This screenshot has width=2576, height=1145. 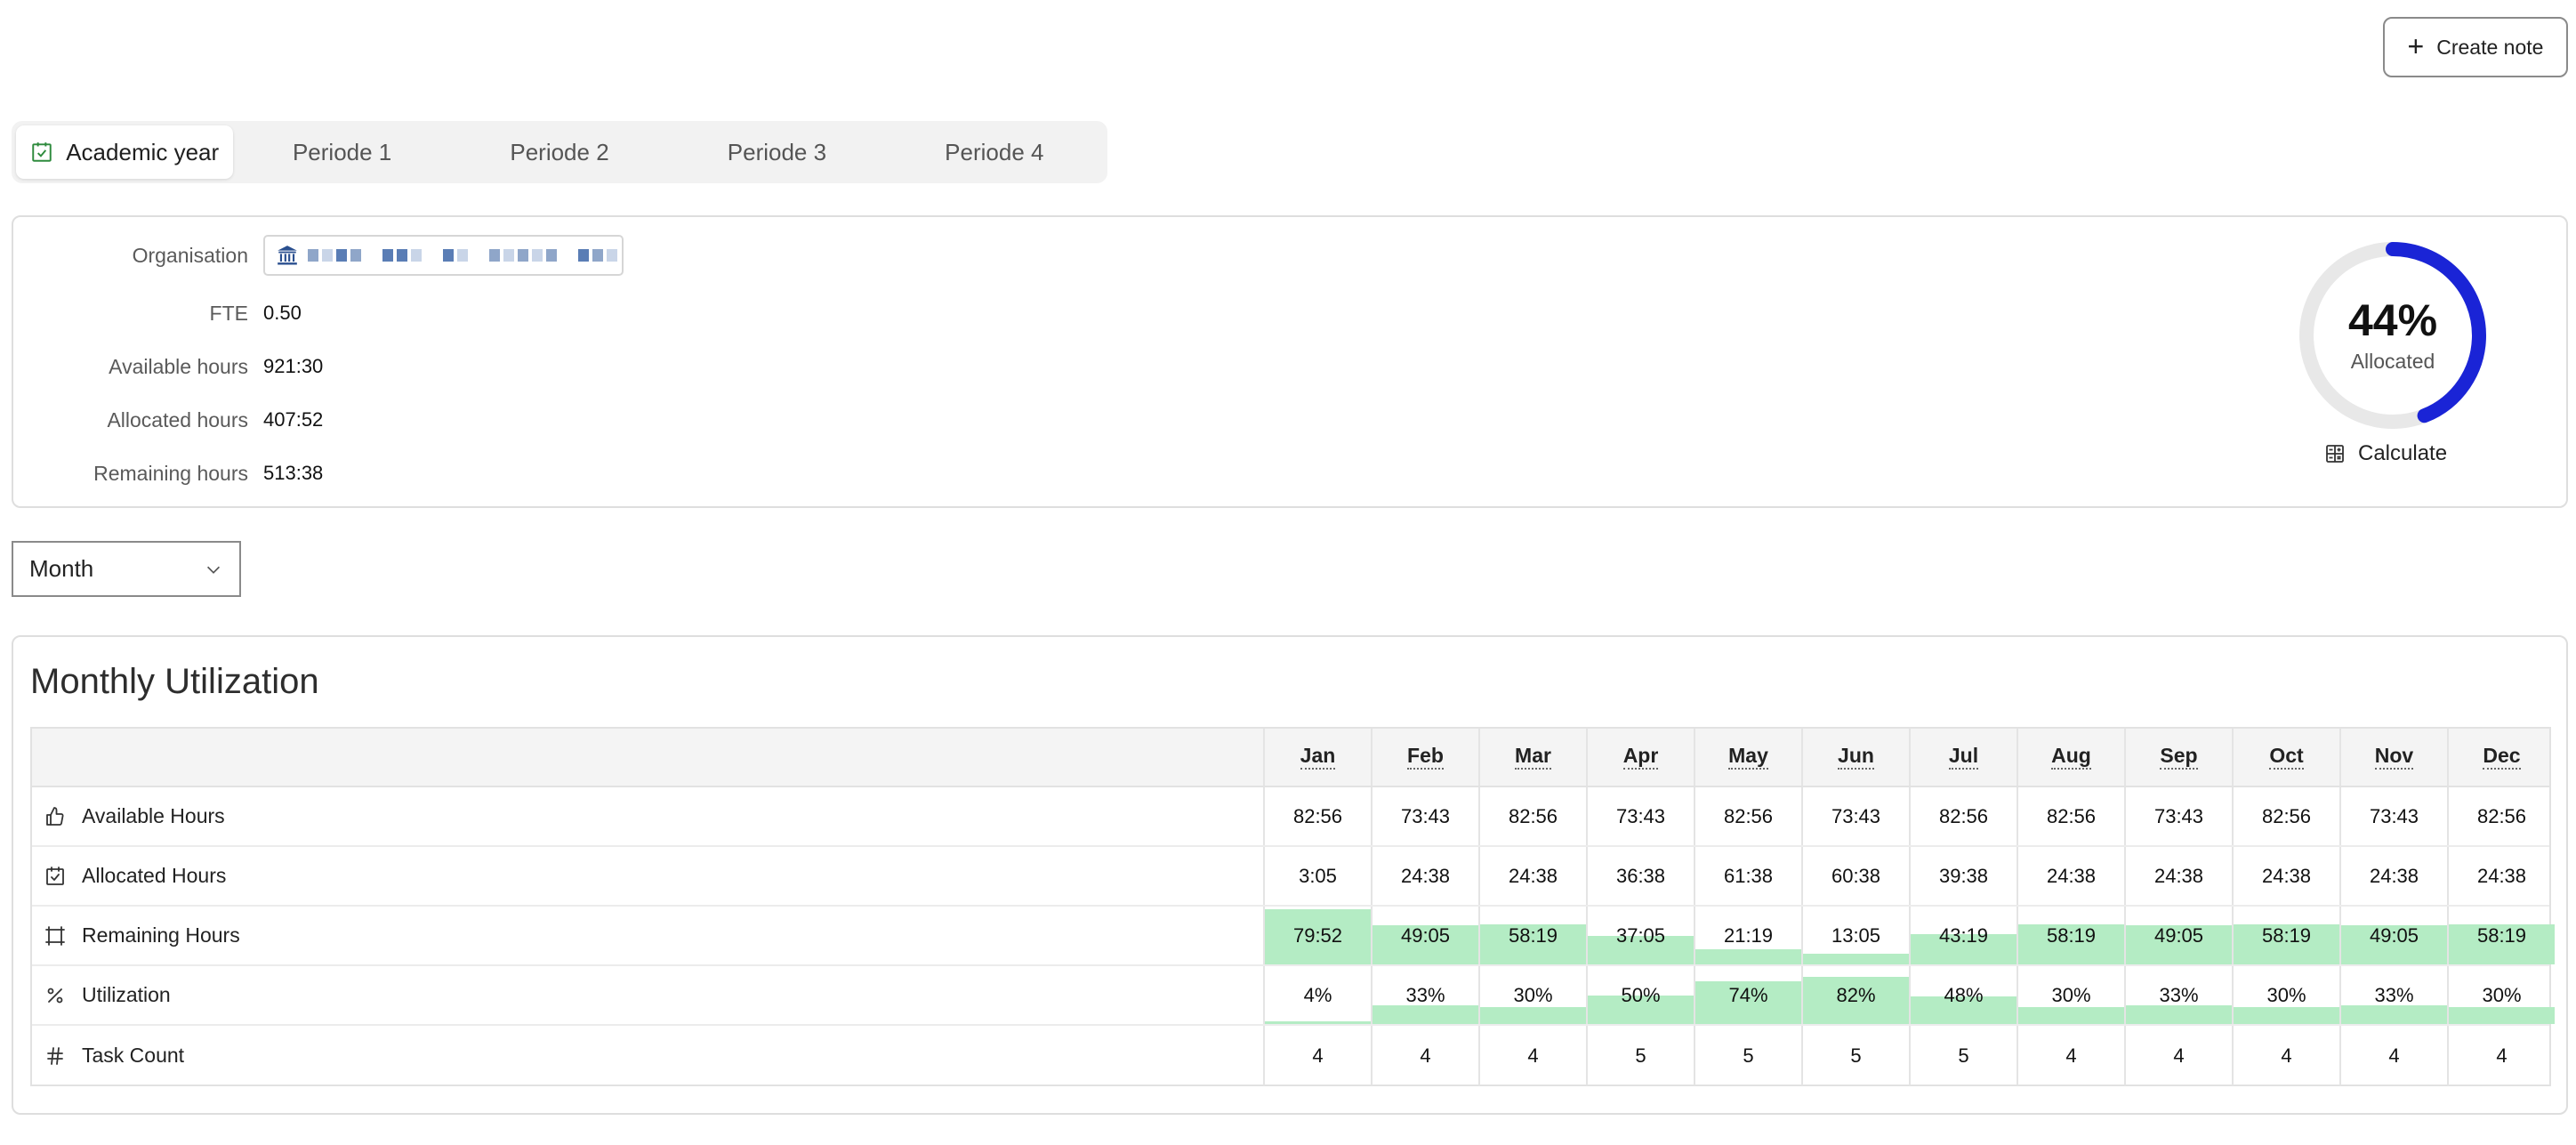 I want to click on cell-aug: 58:19, so click(x=2070, y=936).